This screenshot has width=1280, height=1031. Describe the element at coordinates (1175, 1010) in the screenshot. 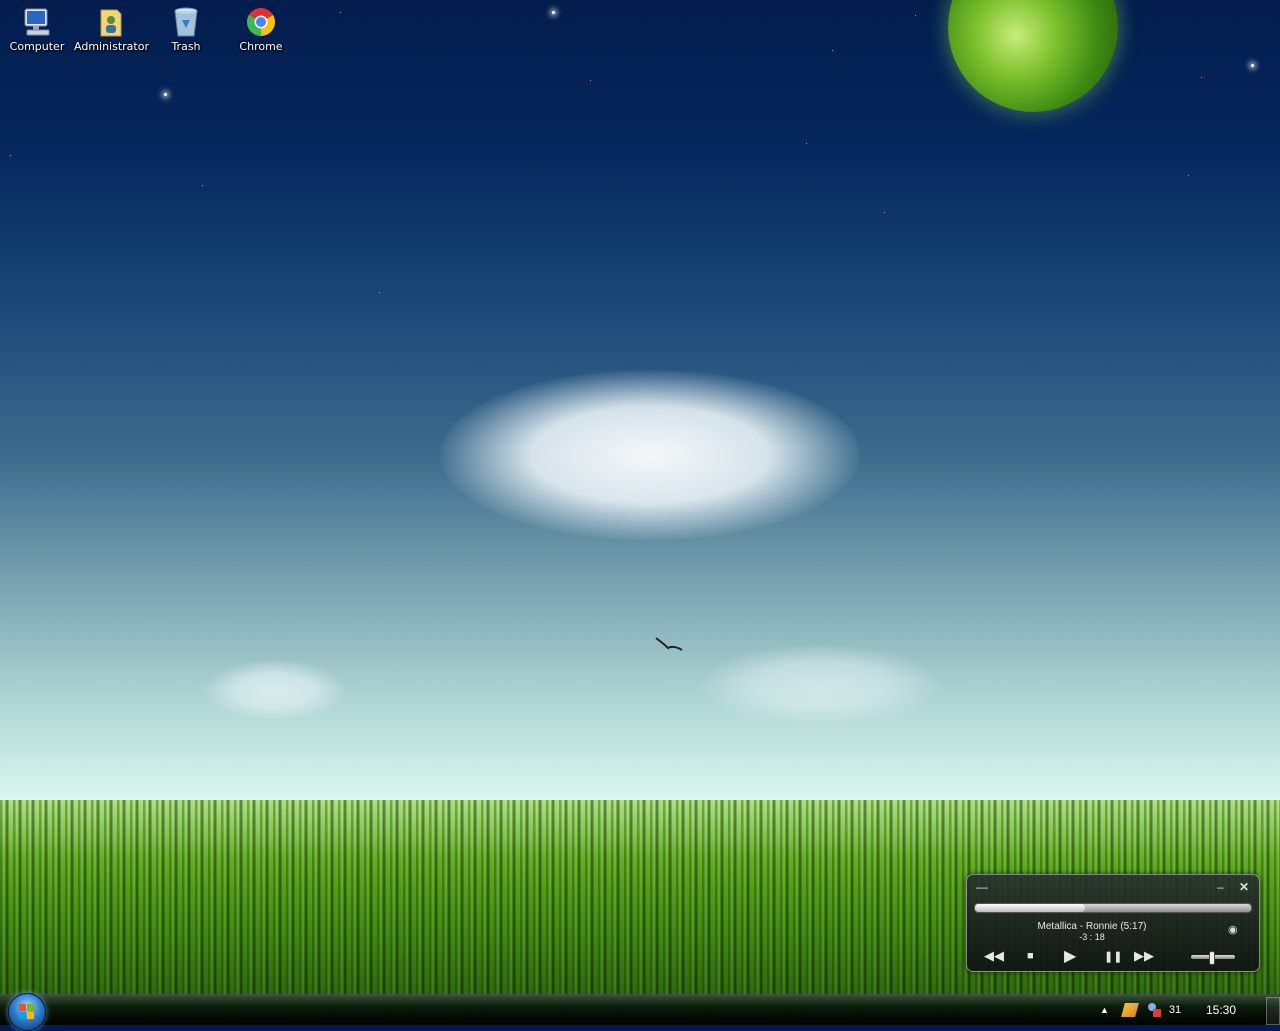

I see `tray-number: 31` at that location.